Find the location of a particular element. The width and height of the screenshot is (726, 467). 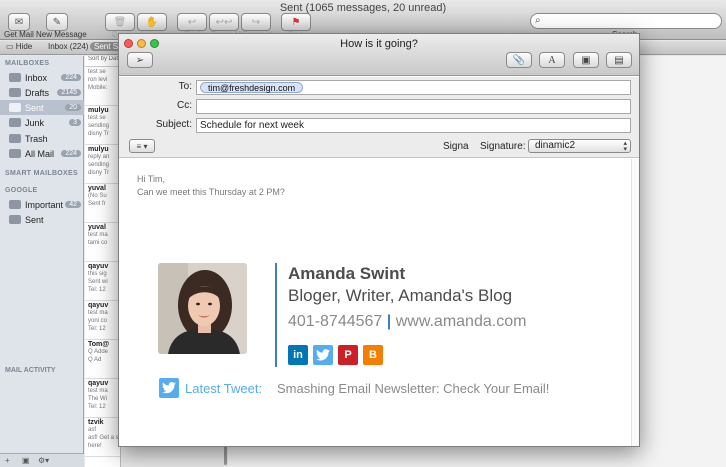

unread-badge: 20 is located at coordinates (73, 107).